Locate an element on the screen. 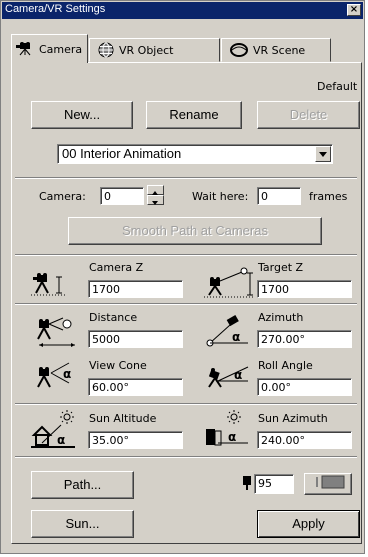 Image resolution: width=368 pixels, height=557 pixels. sun-azimuth-input: 240.00° is located at coordinates (304, 440).